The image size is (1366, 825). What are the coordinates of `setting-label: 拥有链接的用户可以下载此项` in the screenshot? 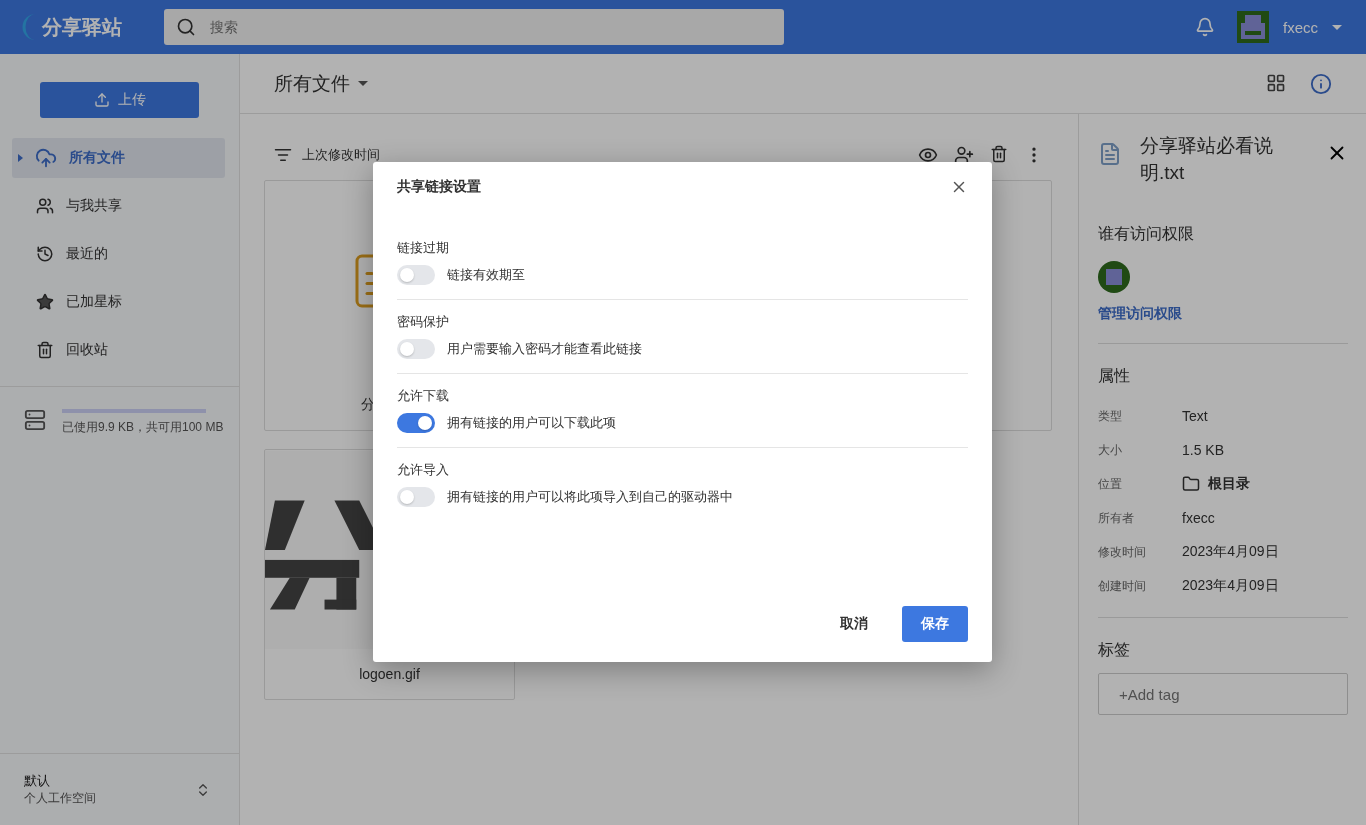 It's located at (531, 423).